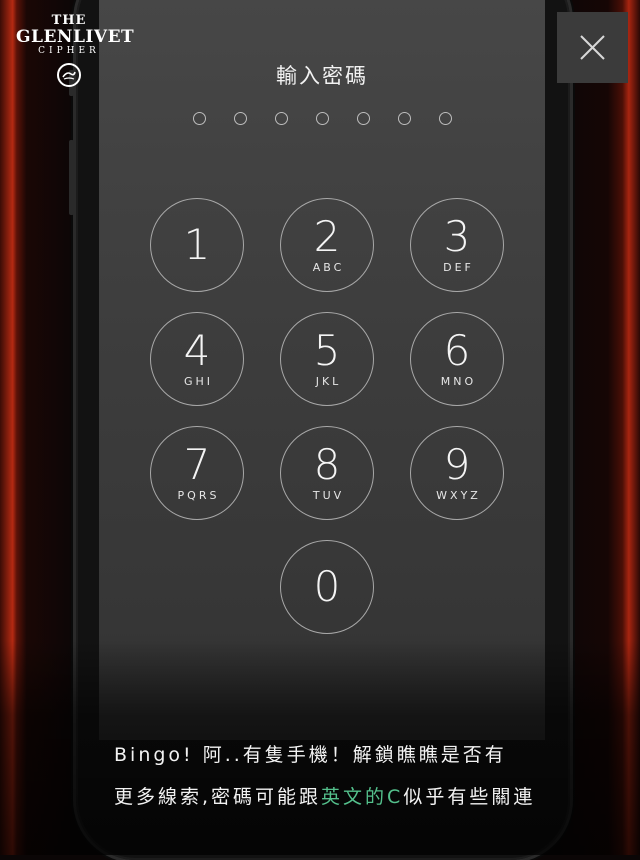 This screenshot has width=640, height=860. I want to click on caption-text: 更多線索,密碼可能跟, so click(218, 797).